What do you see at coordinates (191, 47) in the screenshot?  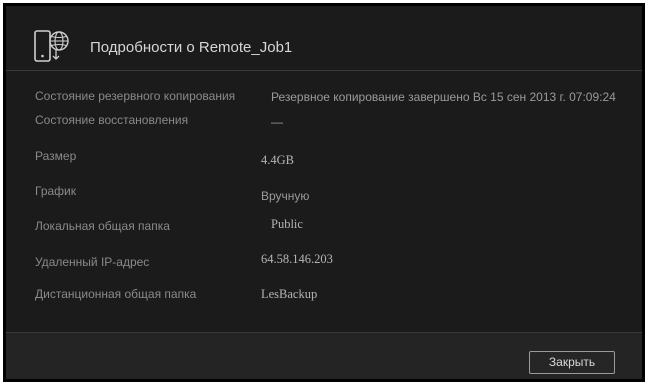 I see `dialog-title: Подробности о Remote_Job1` at bounding box center [191, 47].